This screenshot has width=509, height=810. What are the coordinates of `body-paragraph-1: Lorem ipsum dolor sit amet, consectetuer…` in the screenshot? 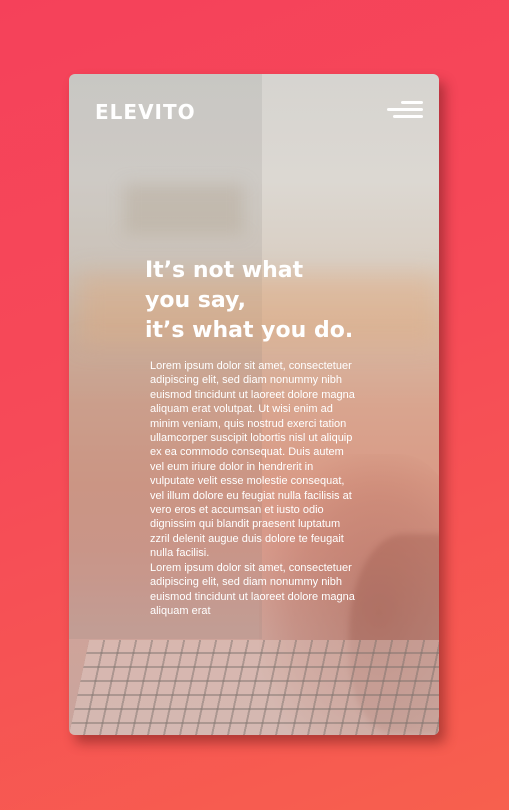 It's located at (252, 460).